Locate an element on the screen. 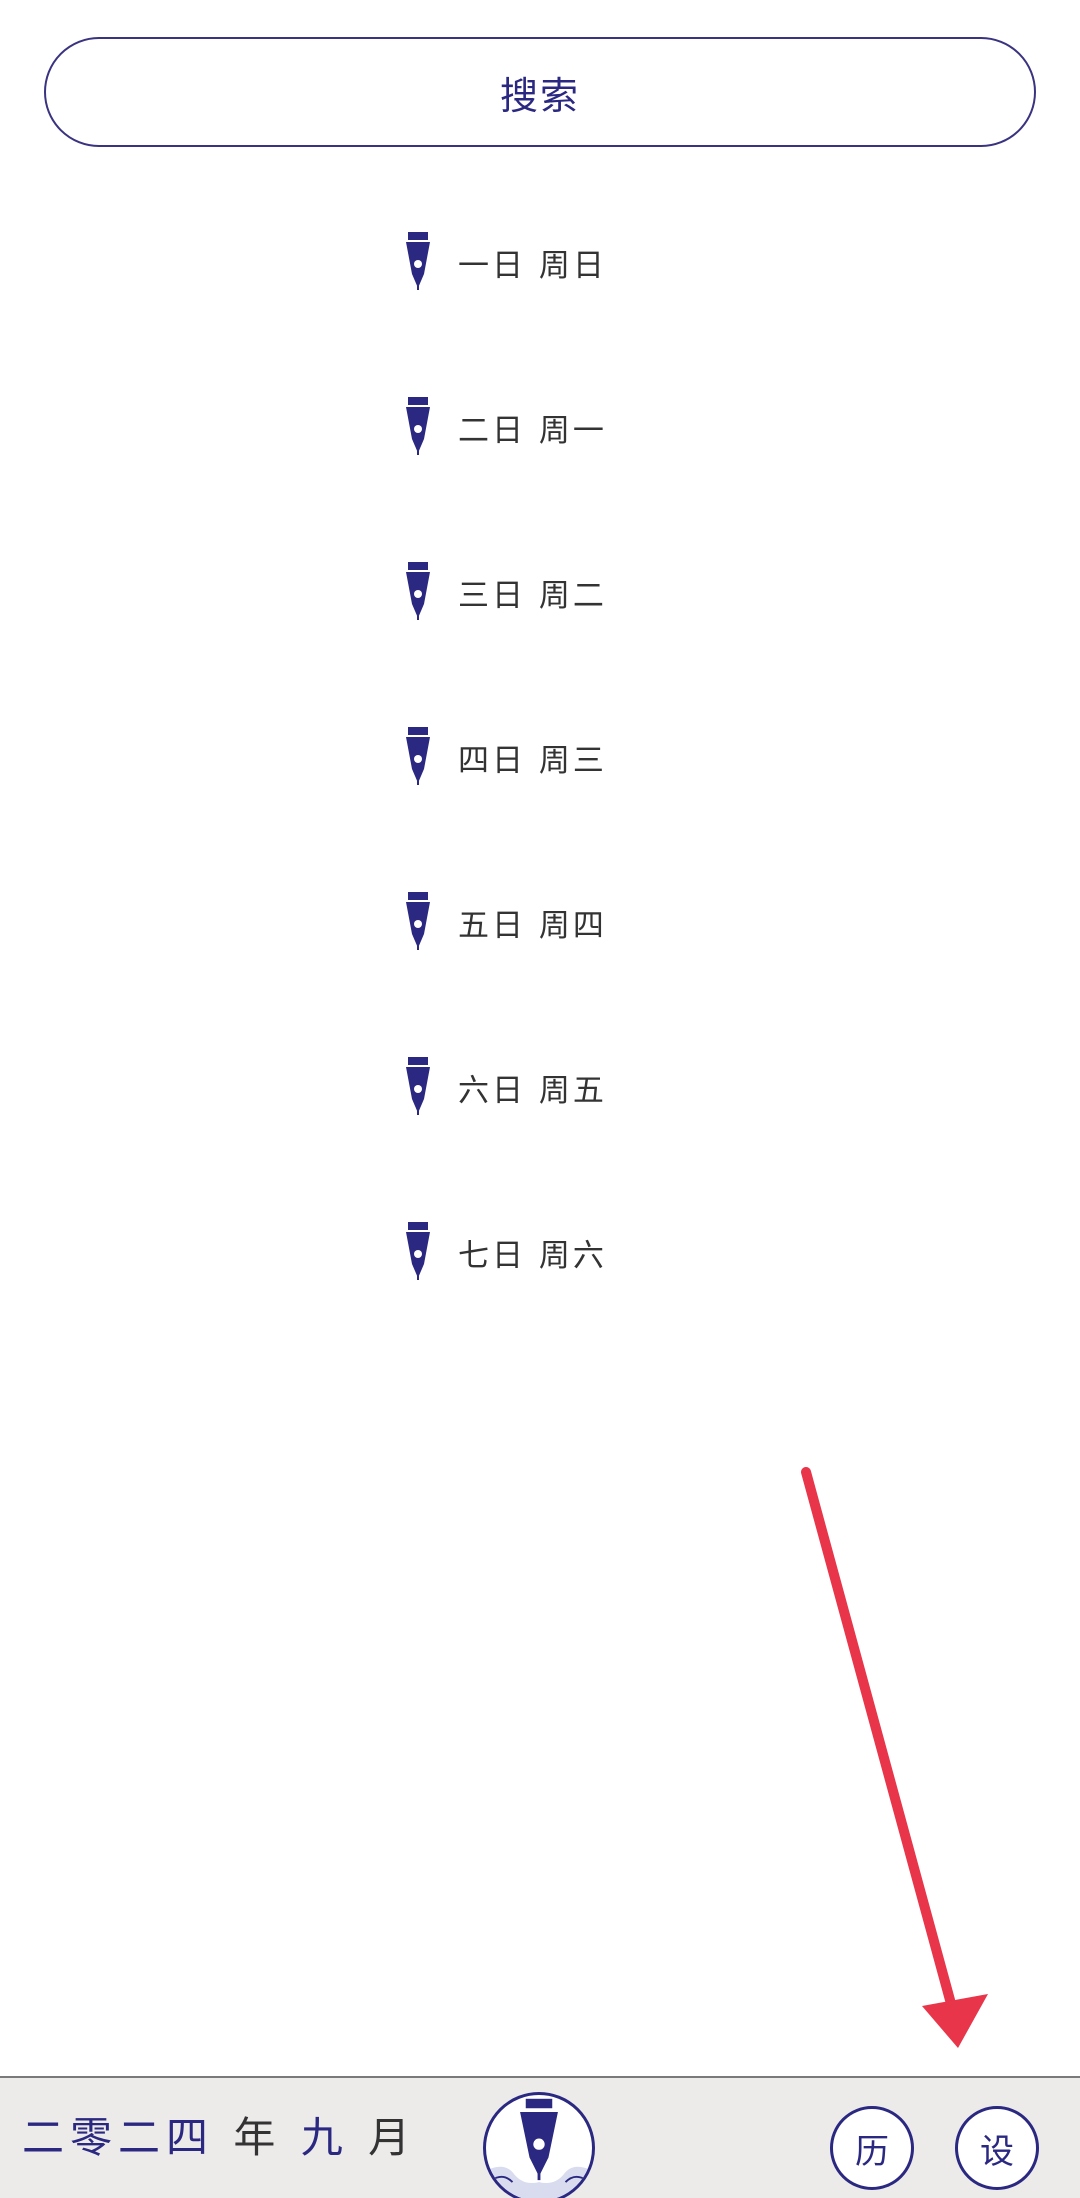 This screenshot has height=2198, width=1080. day-label: 六日 周五 is located at coordinates (532, 1090).